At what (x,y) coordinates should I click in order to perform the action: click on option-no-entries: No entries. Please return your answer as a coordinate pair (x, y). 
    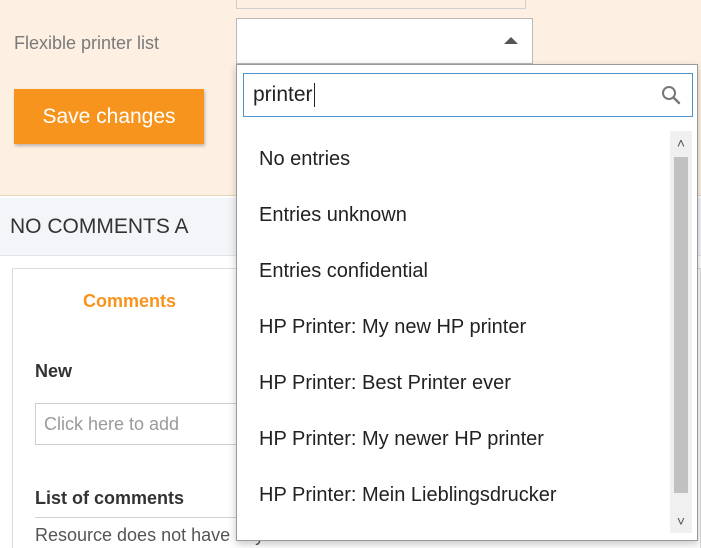
    Looking at the image, I should click on (452, 159).